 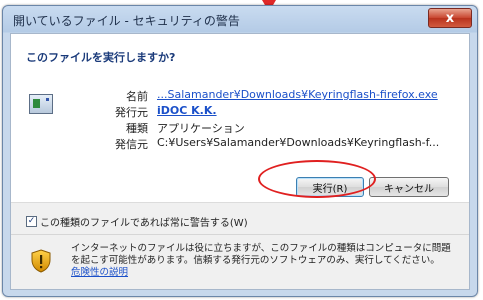 I want to click on file-type-value: アプリケーション, so click(x=201, y=128).